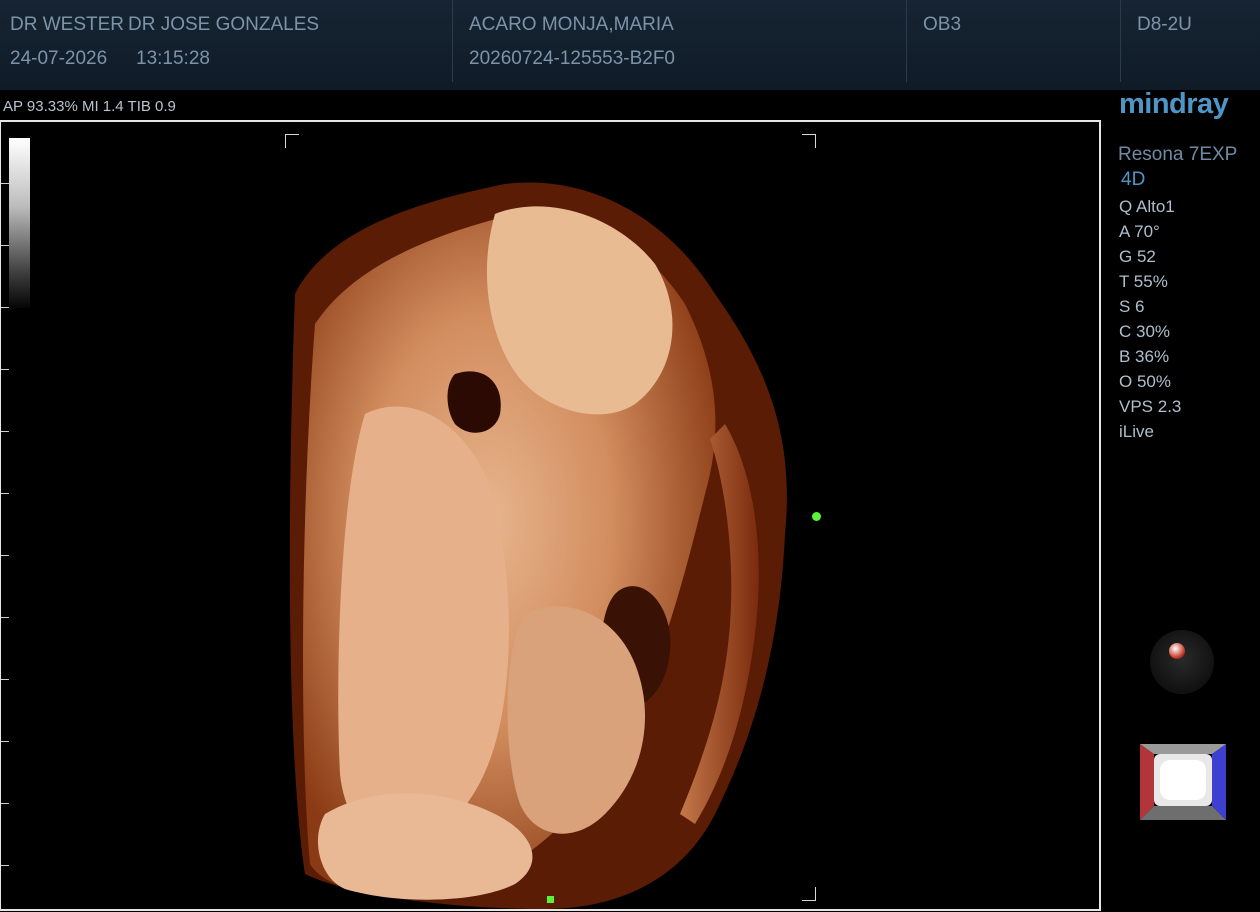 The height and width of the screenshot is (912, 1260). What do you see at coordinates (19, 223) in the screenshot?
I see `grayscale-bar` at bounding box center [19, 223].